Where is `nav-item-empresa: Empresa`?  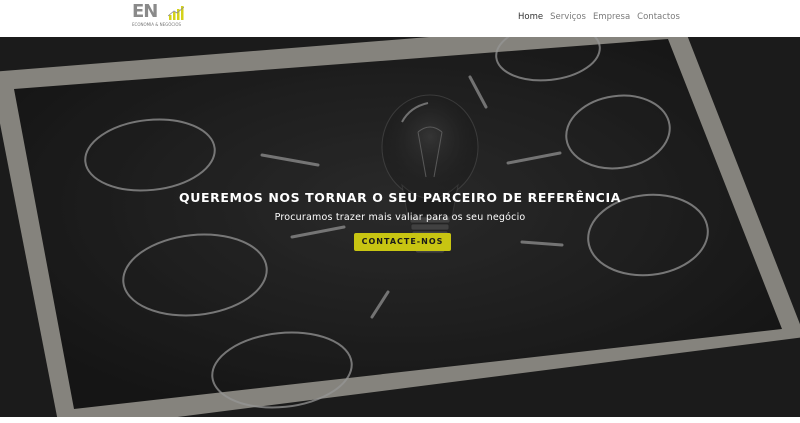 nav-item-empresa: Empresa is located at coordinates (611, 17).